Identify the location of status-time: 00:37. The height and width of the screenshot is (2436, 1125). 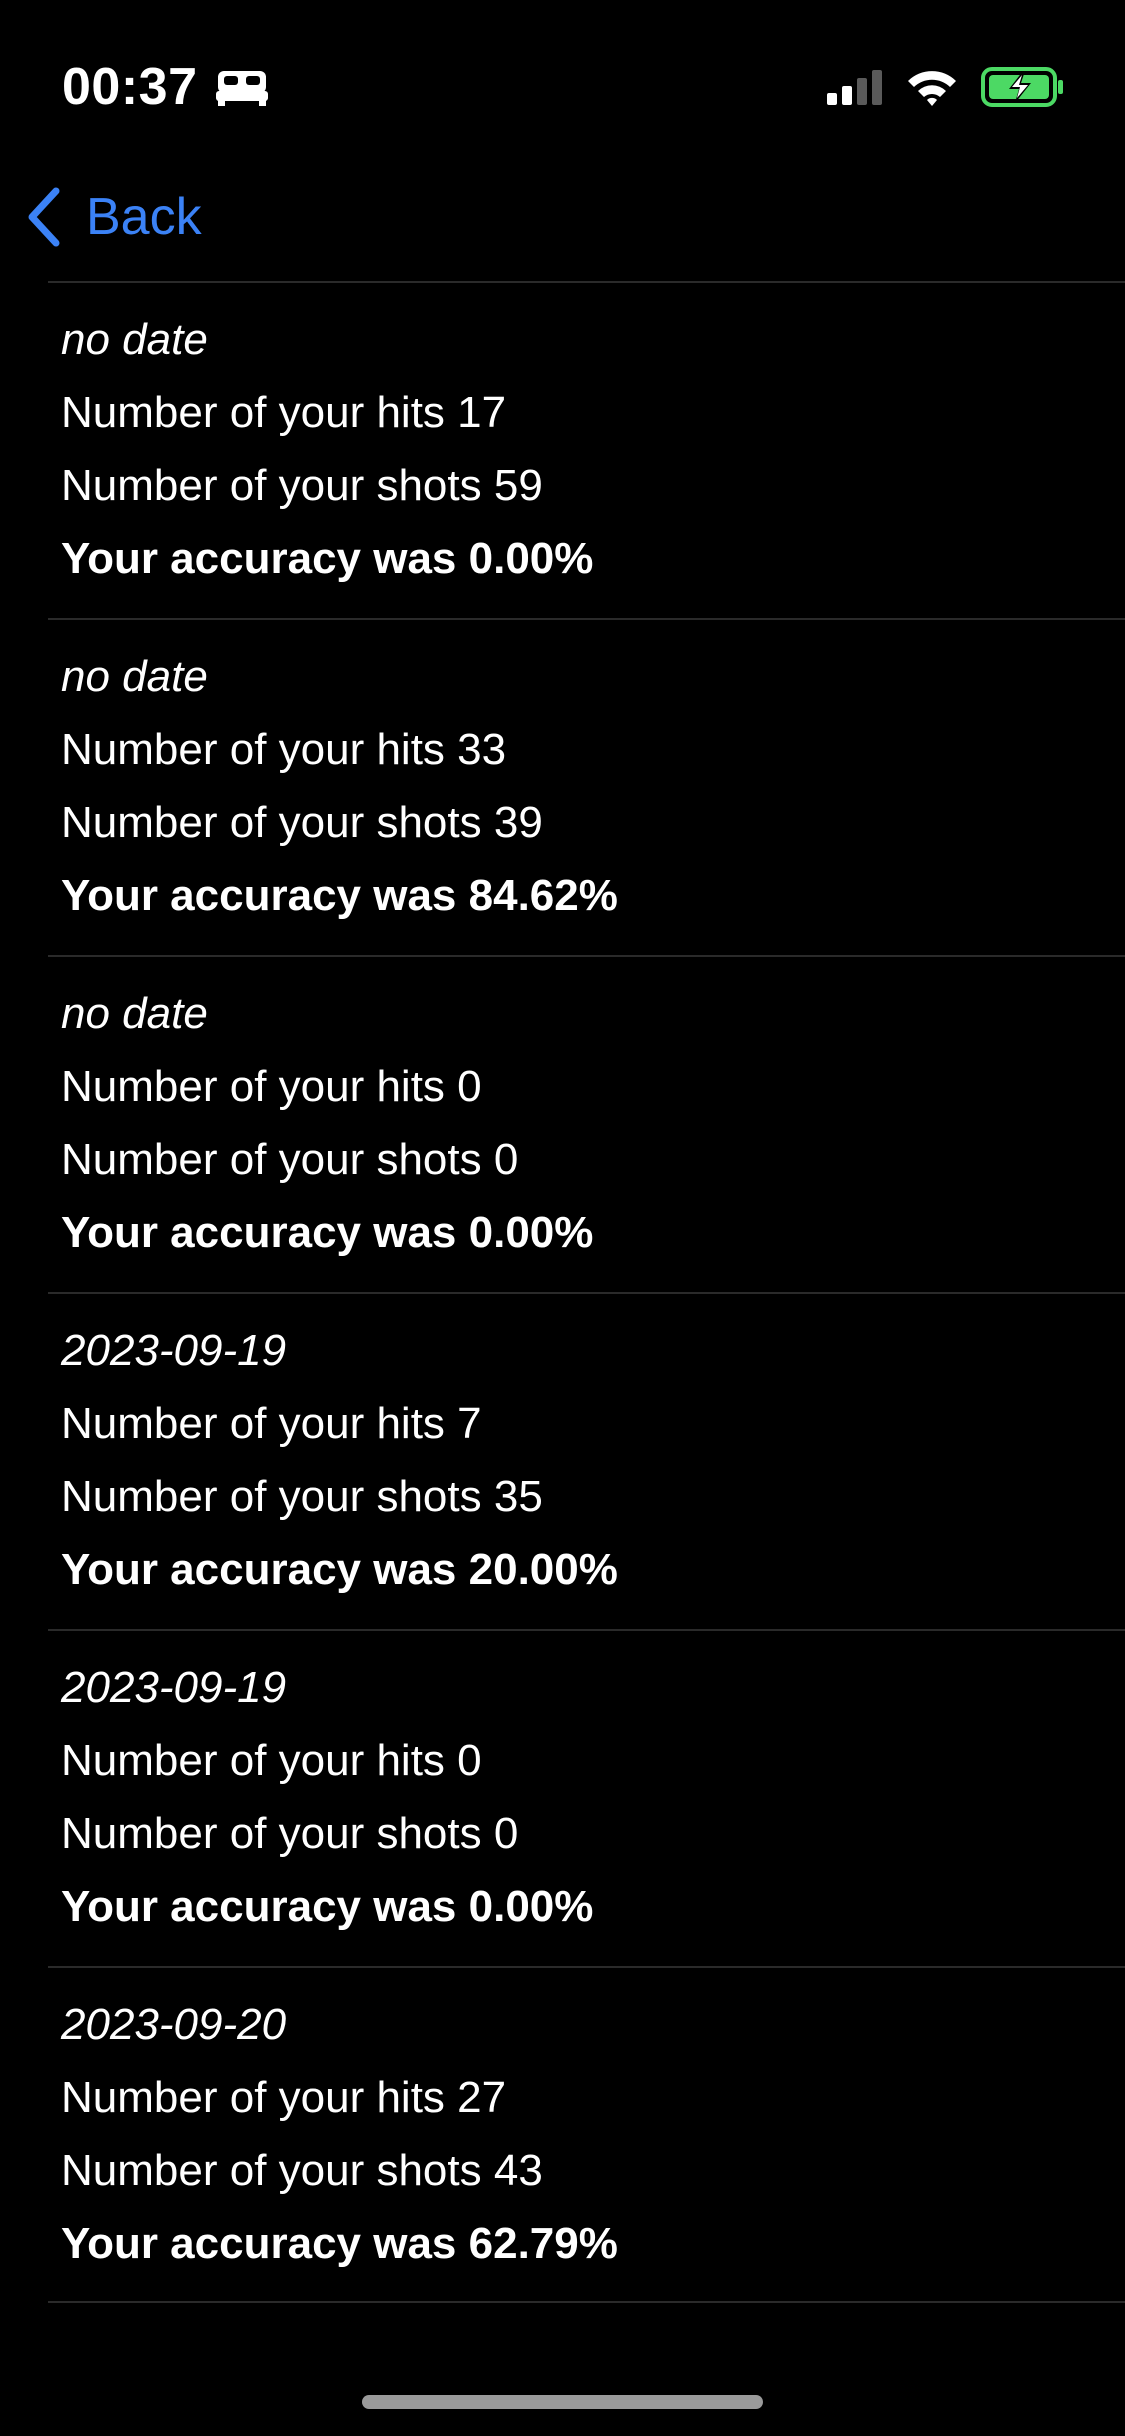
(166, 87).